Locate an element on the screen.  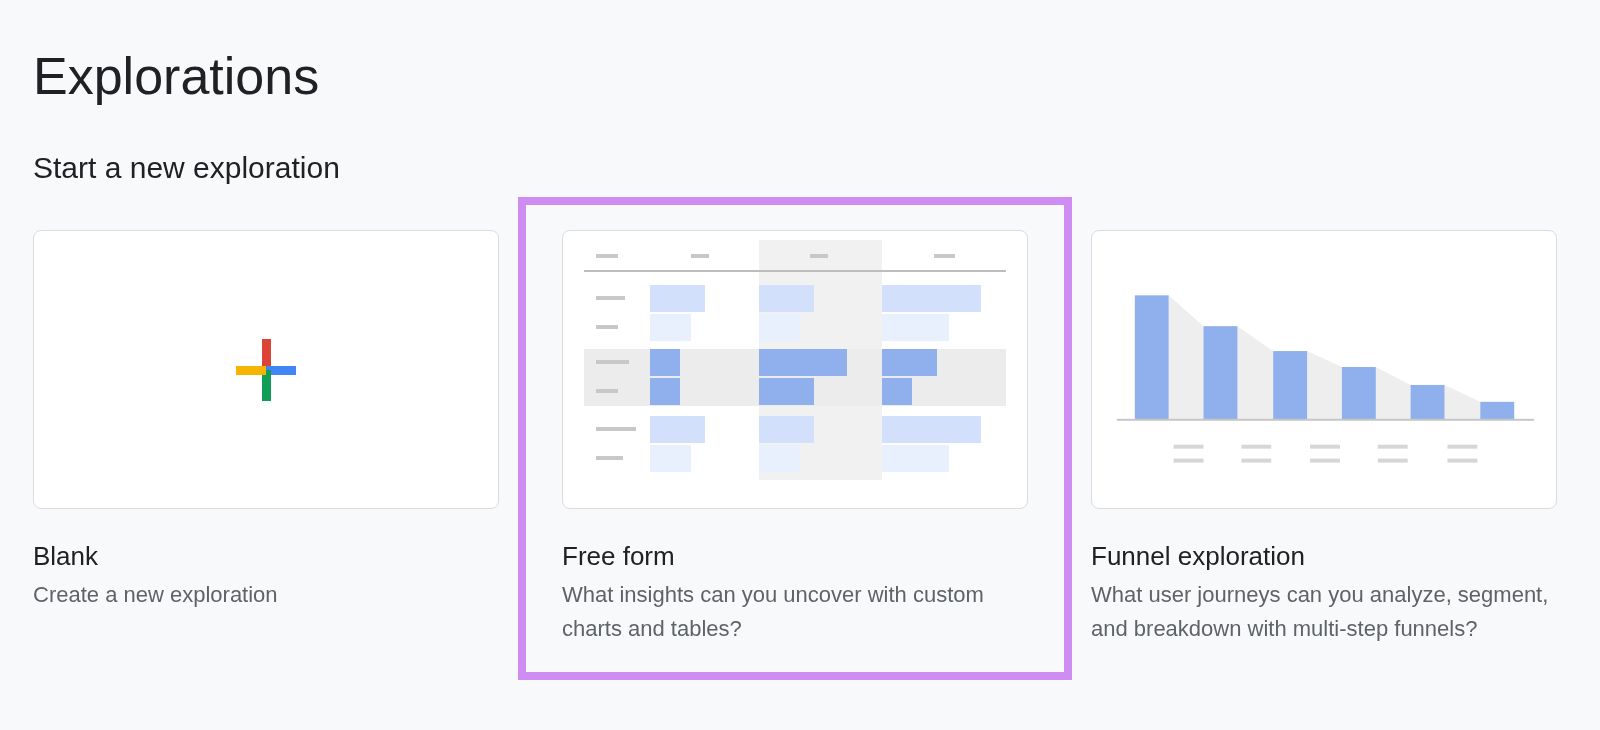
card-title: Funnel exploration is located at coordinates (1198, 556).